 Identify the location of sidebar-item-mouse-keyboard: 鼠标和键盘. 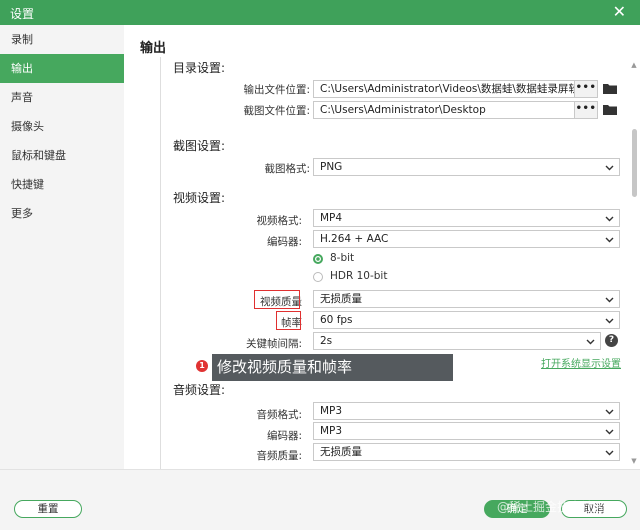
(62, 155).